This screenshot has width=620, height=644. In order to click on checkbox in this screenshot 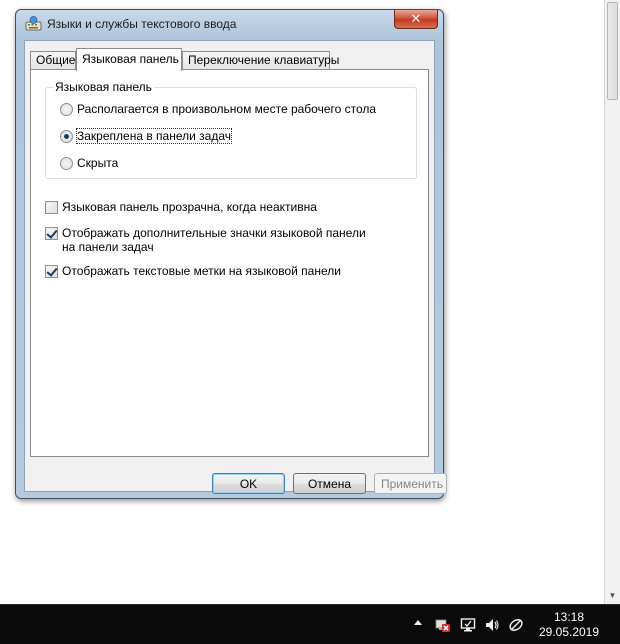, I will do `click(51, 207)`.